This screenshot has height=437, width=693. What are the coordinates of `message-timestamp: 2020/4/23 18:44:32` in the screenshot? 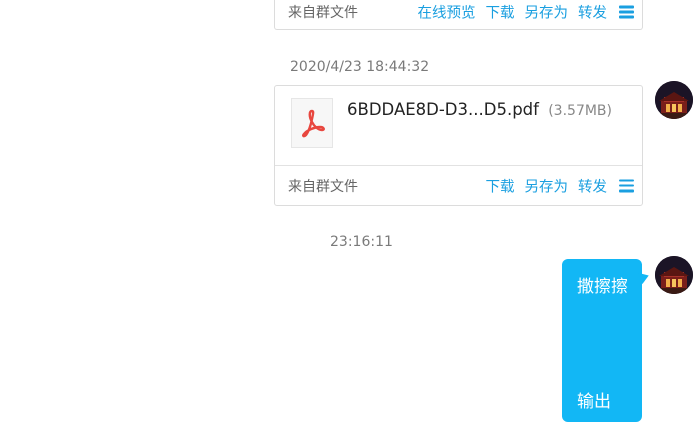 It's located at (360, 67).